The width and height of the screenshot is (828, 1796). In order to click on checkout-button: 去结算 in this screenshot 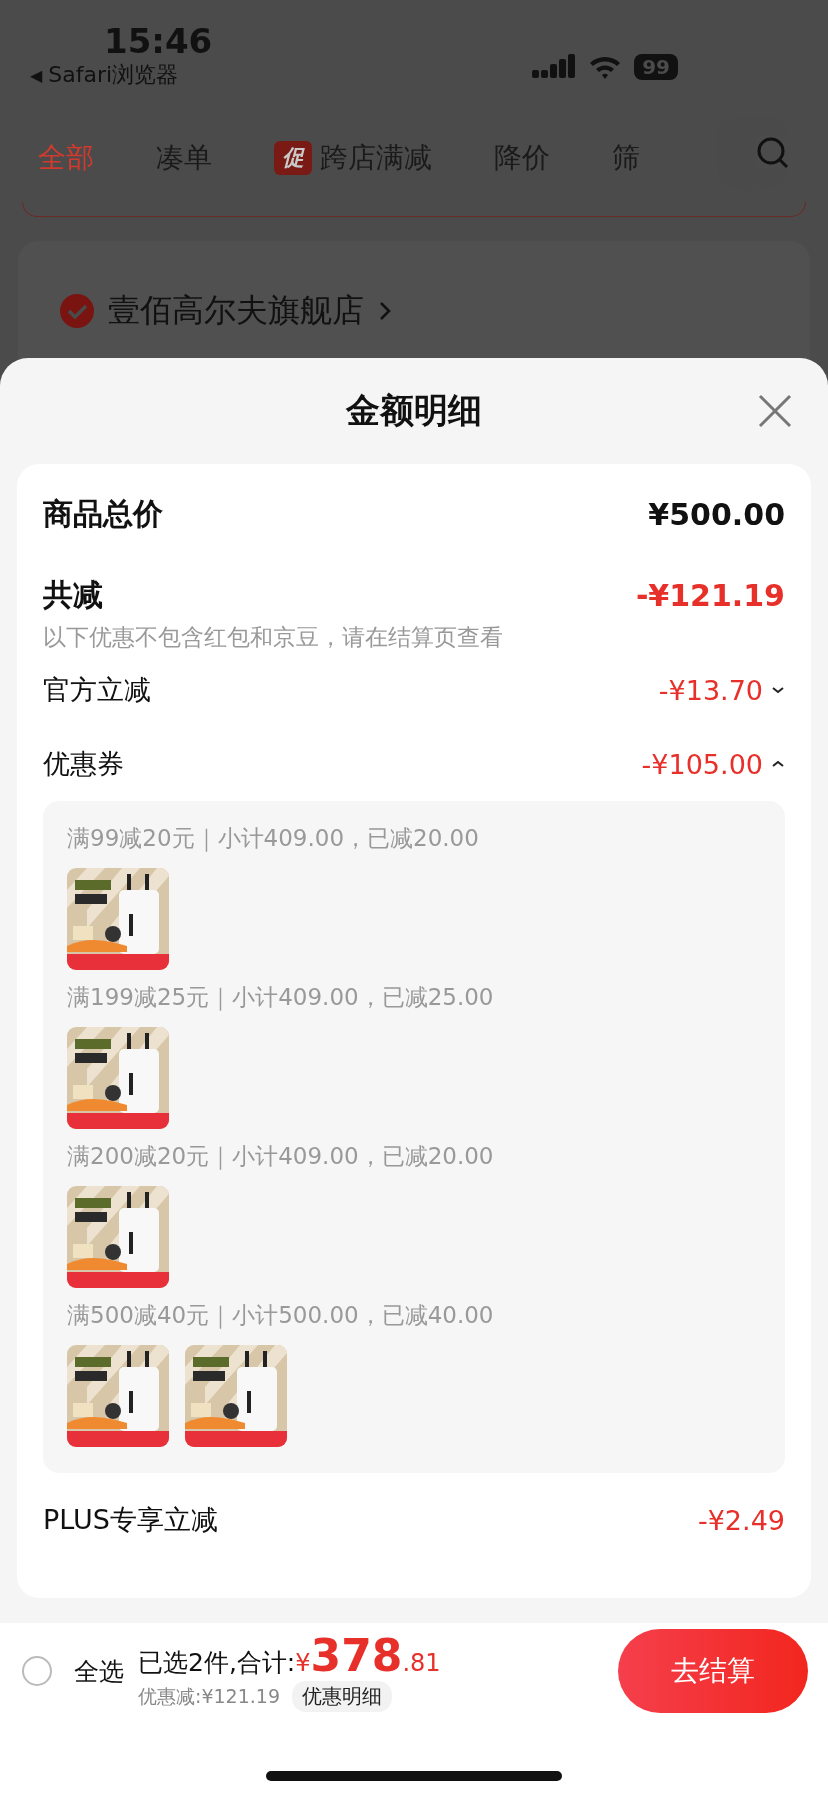, I will do `click(713, 1671)`.